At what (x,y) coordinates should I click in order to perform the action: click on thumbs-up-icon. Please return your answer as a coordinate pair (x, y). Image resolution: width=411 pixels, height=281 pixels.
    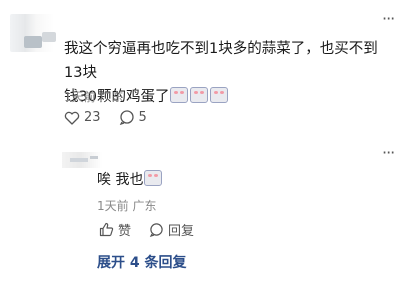
    Looking at the image, I should click on (106, 229).